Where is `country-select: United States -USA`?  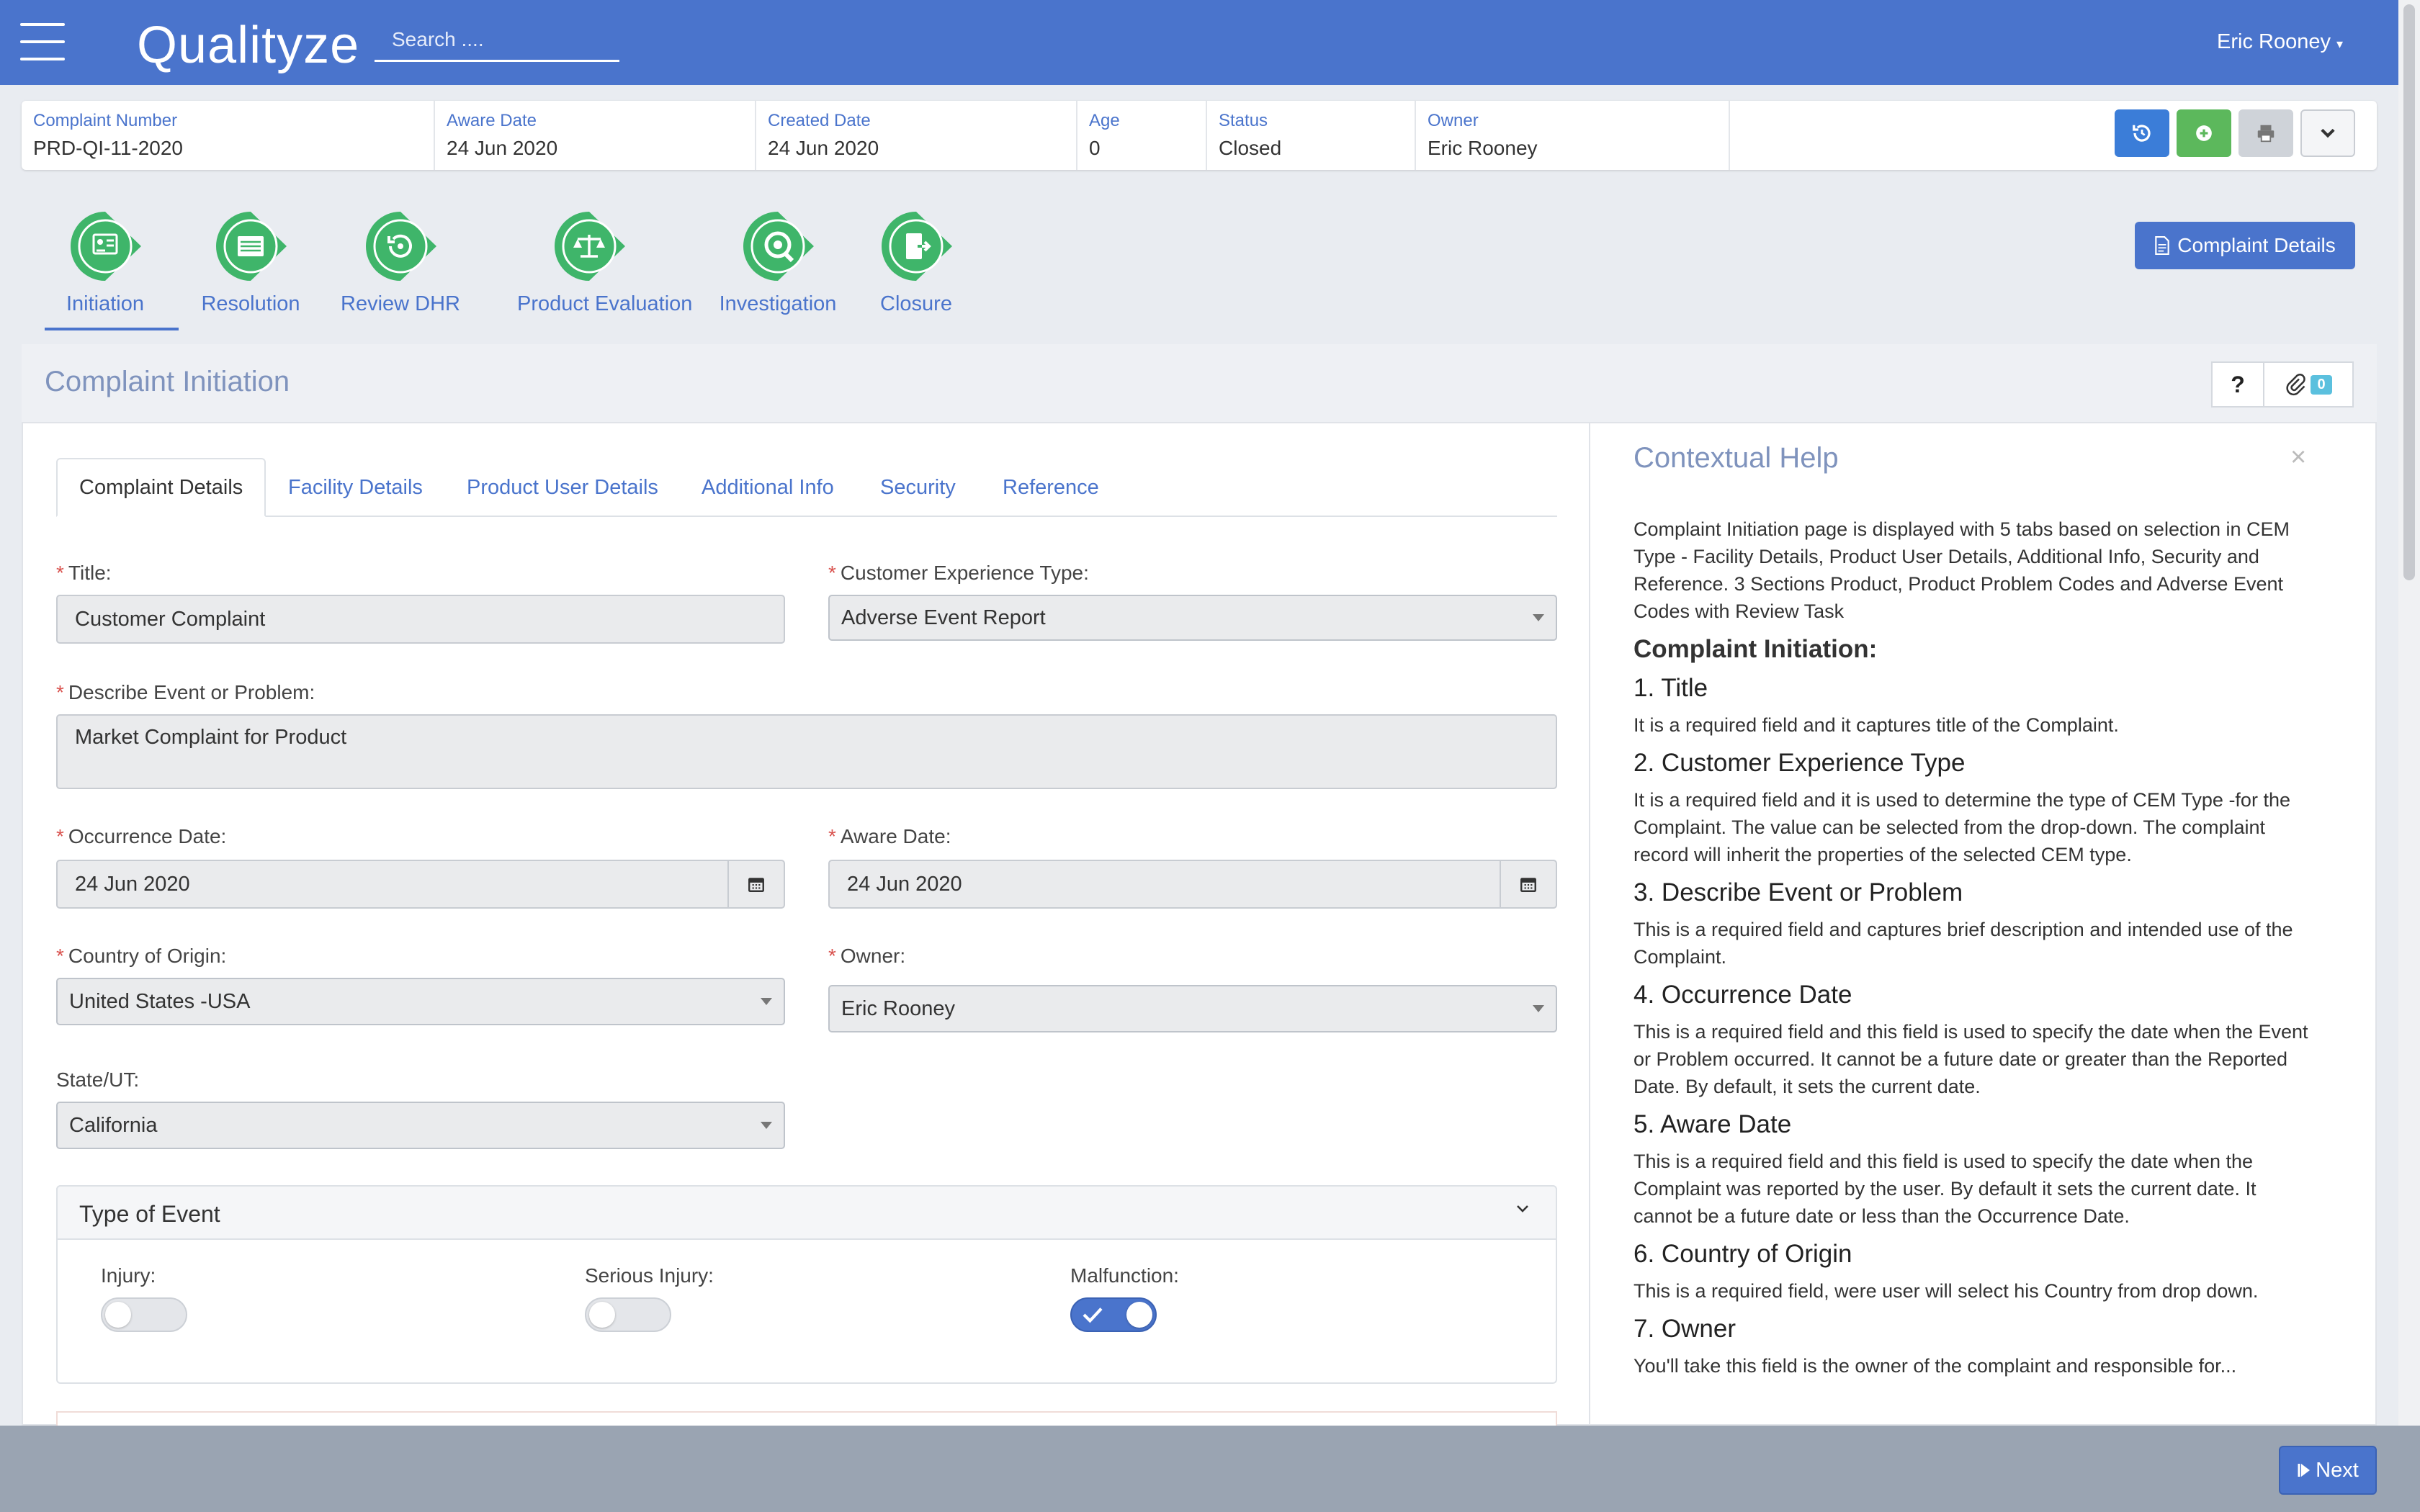
country-select: United States -USA is located at coordinates (420, 1001).